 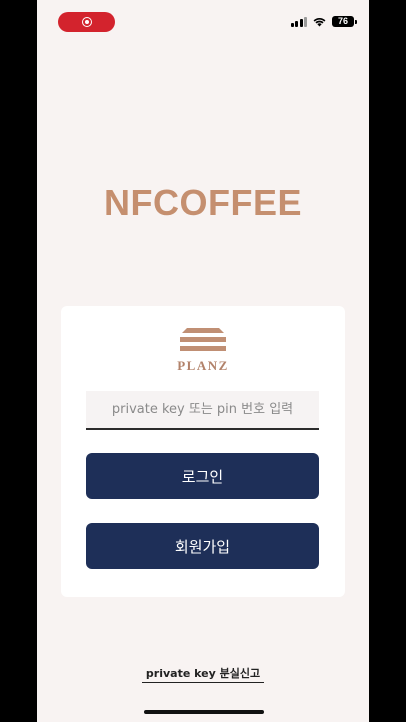 I want to click on planz-logo: PLANZ, so click(x=203, y=350).